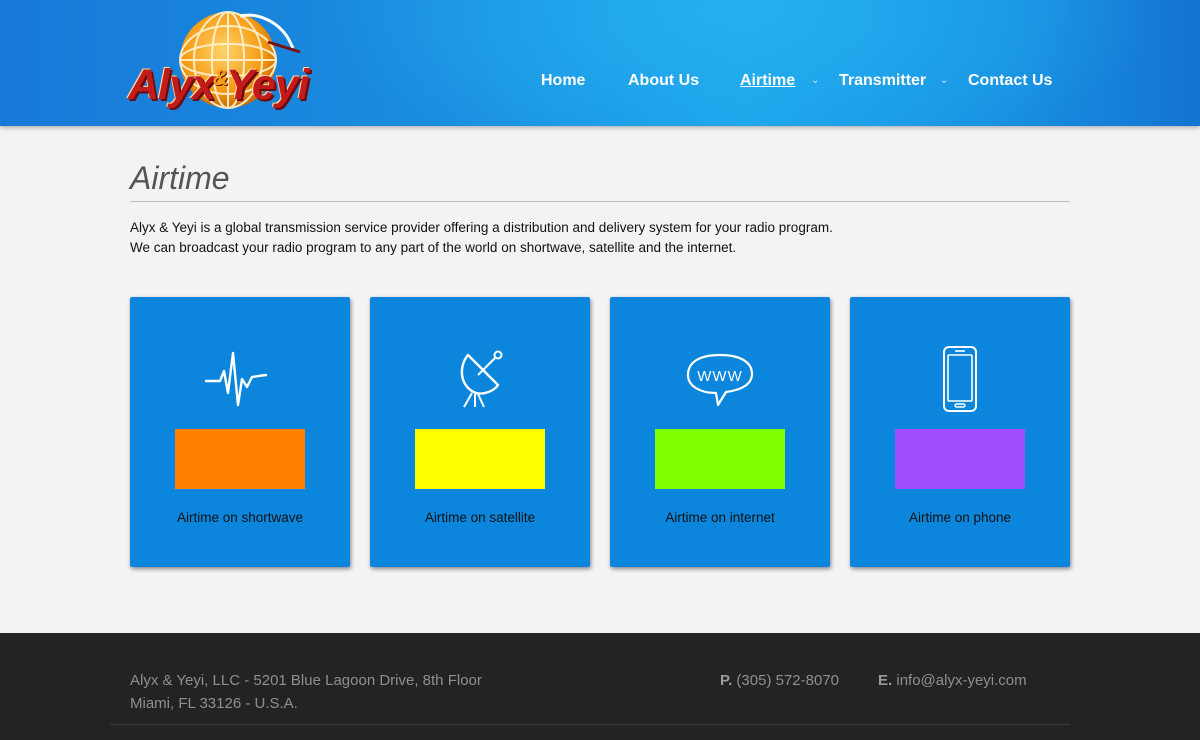 This screenshot has width=1200, height=740. I want to click on card-shortwave: Airtime on shortwave, so click(240, 432).